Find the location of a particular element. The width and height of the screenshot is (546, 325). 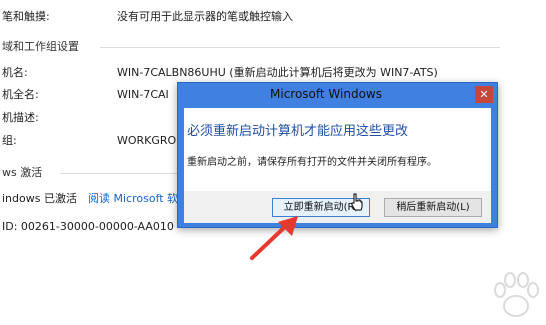

section-divider is located at coordinates (300, 47).